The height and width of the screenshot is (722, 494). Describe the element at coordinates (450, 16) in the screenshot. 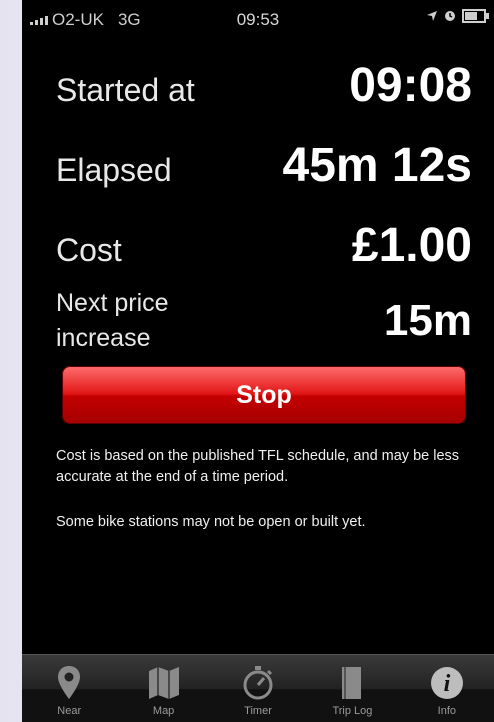

I see `clock-icon` at that location.